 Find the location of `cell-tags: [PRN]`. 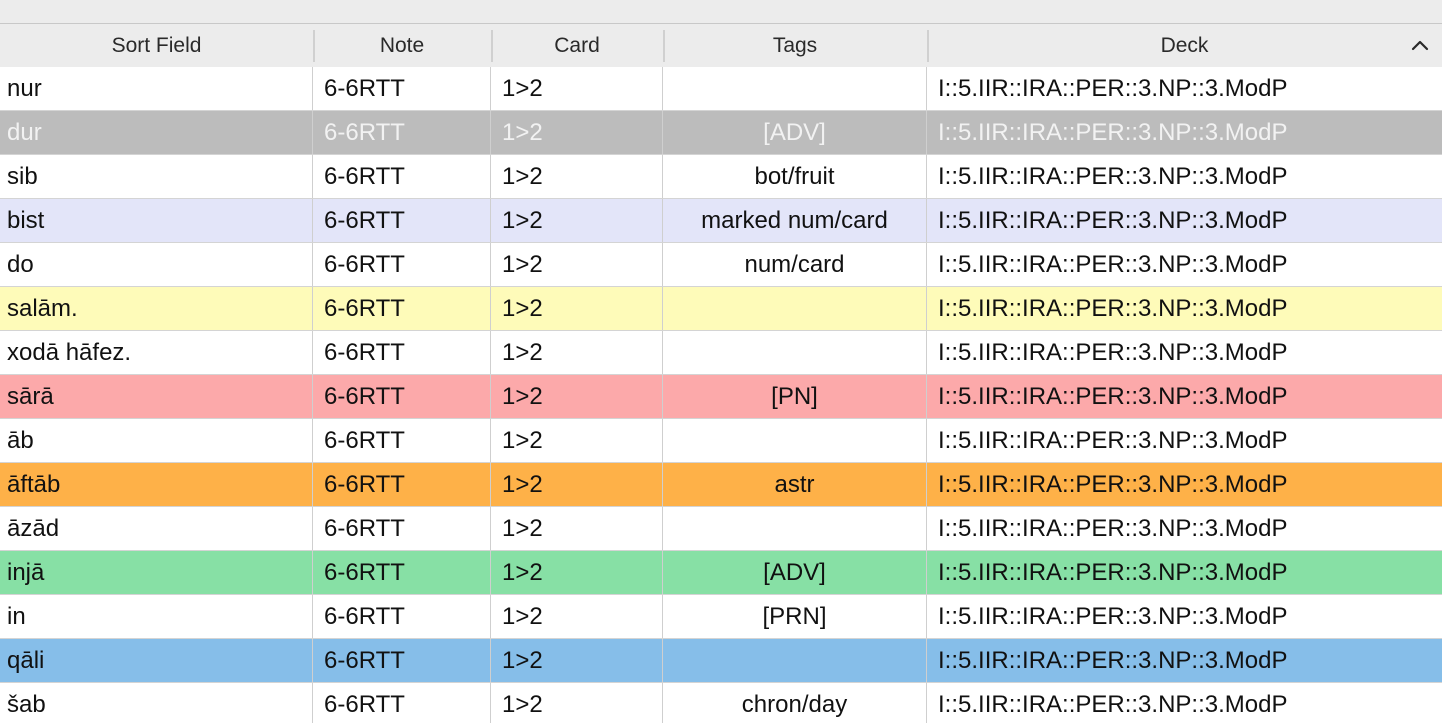

cell-tags: [PRN] is located at coordinates (795, 616).